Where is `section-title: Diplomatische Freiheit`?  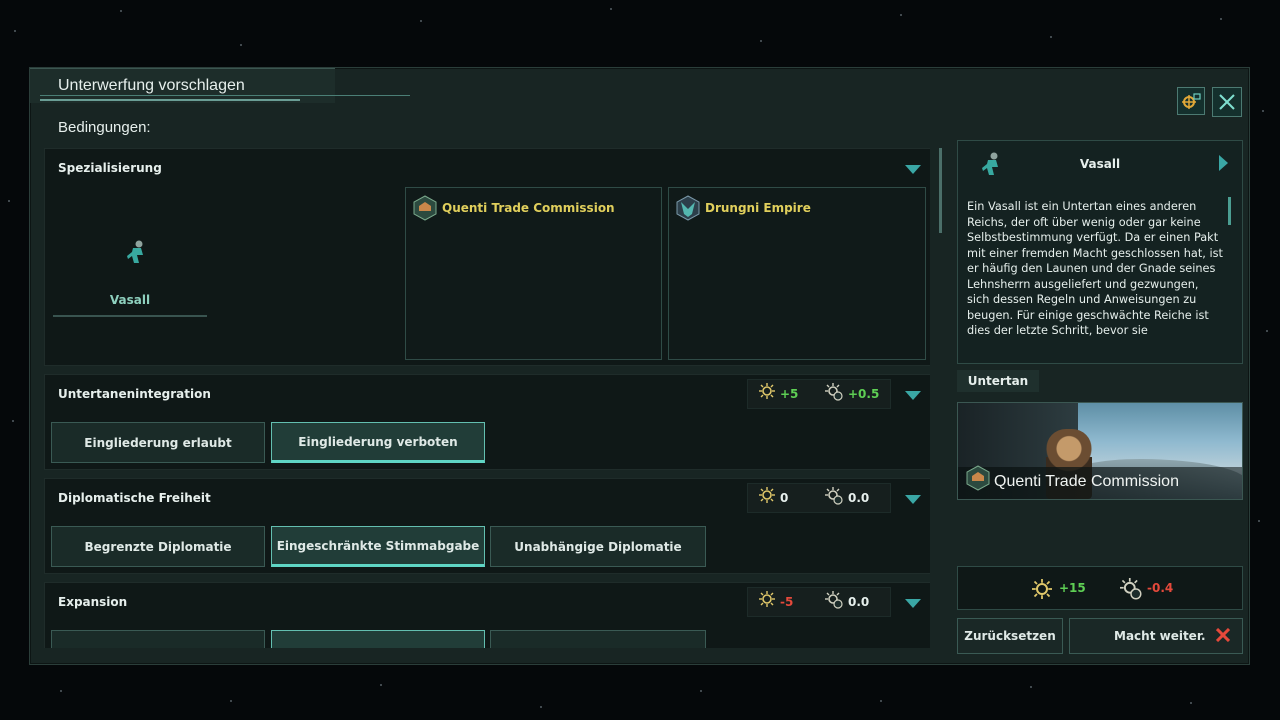
section-title: Diplomatische Freiheit is located at coordinates (134, 498).